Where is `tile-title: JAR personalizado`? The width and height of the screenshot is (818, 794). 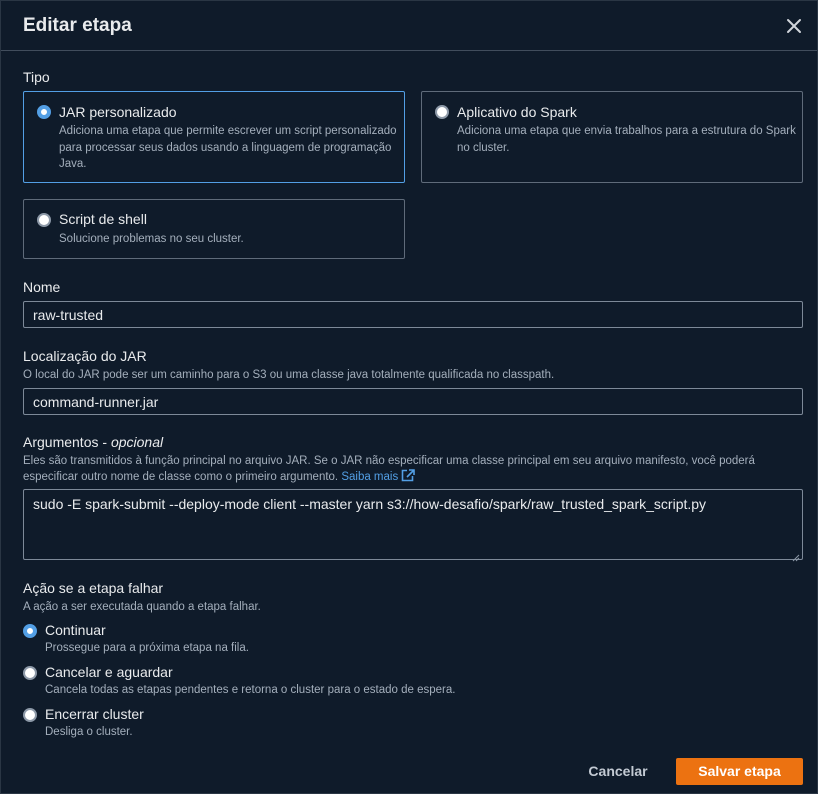
tile-title: JAR personalizado is located at coordinates (118, 112).